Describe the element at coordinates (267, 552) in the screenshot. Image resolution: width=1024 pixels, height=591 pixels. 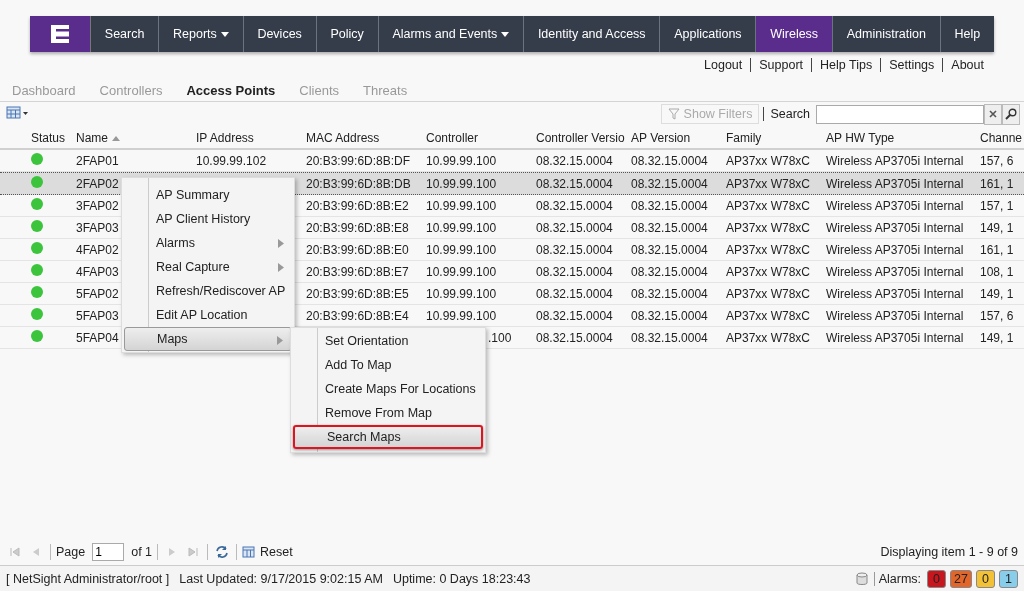
I see `reset-button: Reset` at that location.